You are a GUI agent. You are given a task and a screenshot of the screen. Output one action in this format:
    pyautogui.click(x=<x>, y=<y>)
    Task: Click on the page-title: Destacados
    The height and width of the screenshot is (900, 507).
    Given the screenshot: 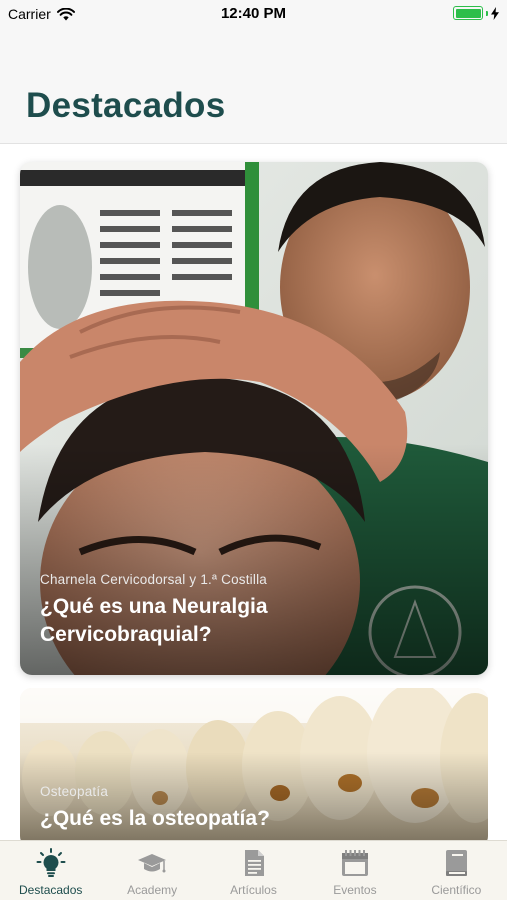 What is the action you would take?
    pyautogui.click(x=126, y=105)
    